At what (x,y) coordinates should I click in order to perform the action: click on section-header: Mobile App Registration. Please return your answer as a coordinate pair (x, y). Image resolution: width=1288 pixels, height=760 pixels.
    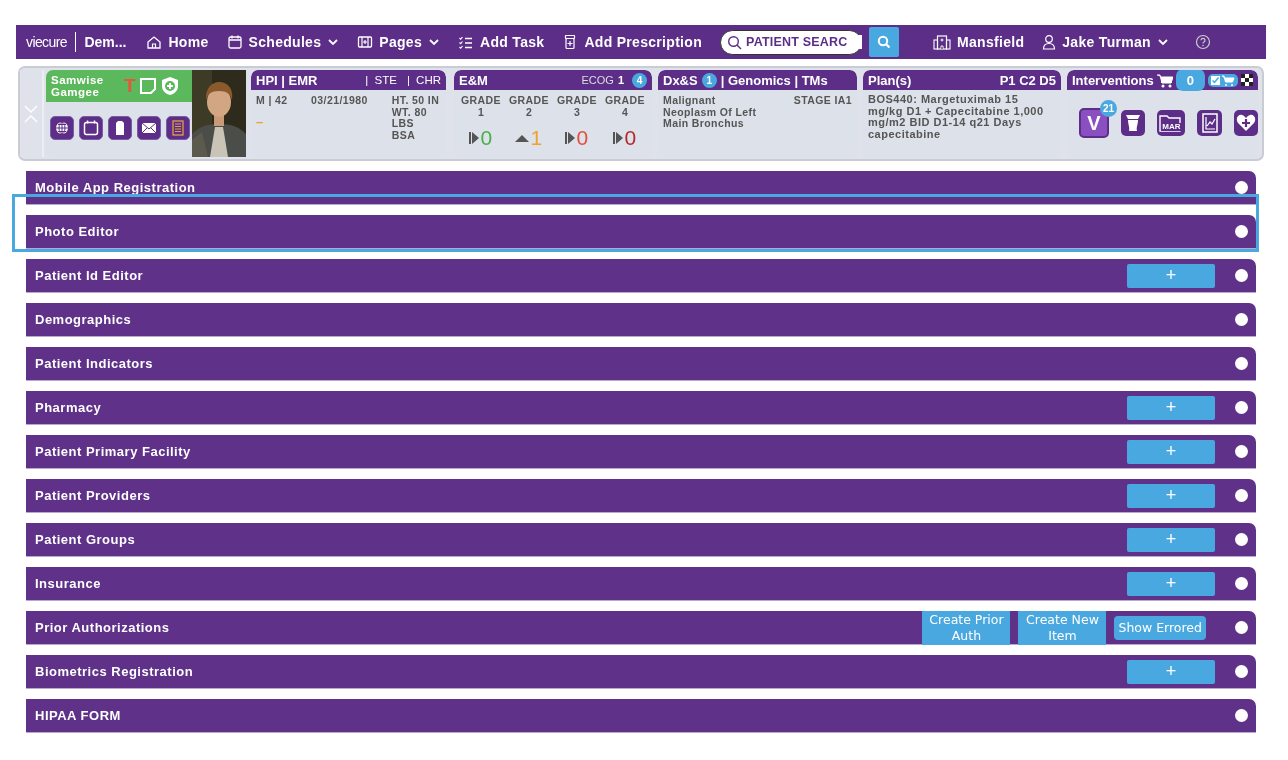
    Looking at the image, I should click on (641, 188).